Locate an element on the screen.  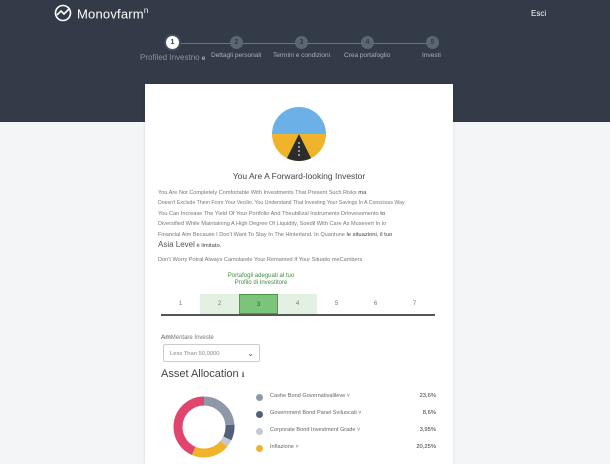
portfolio-cell-7: 7 is located at coordinates (414, 304).